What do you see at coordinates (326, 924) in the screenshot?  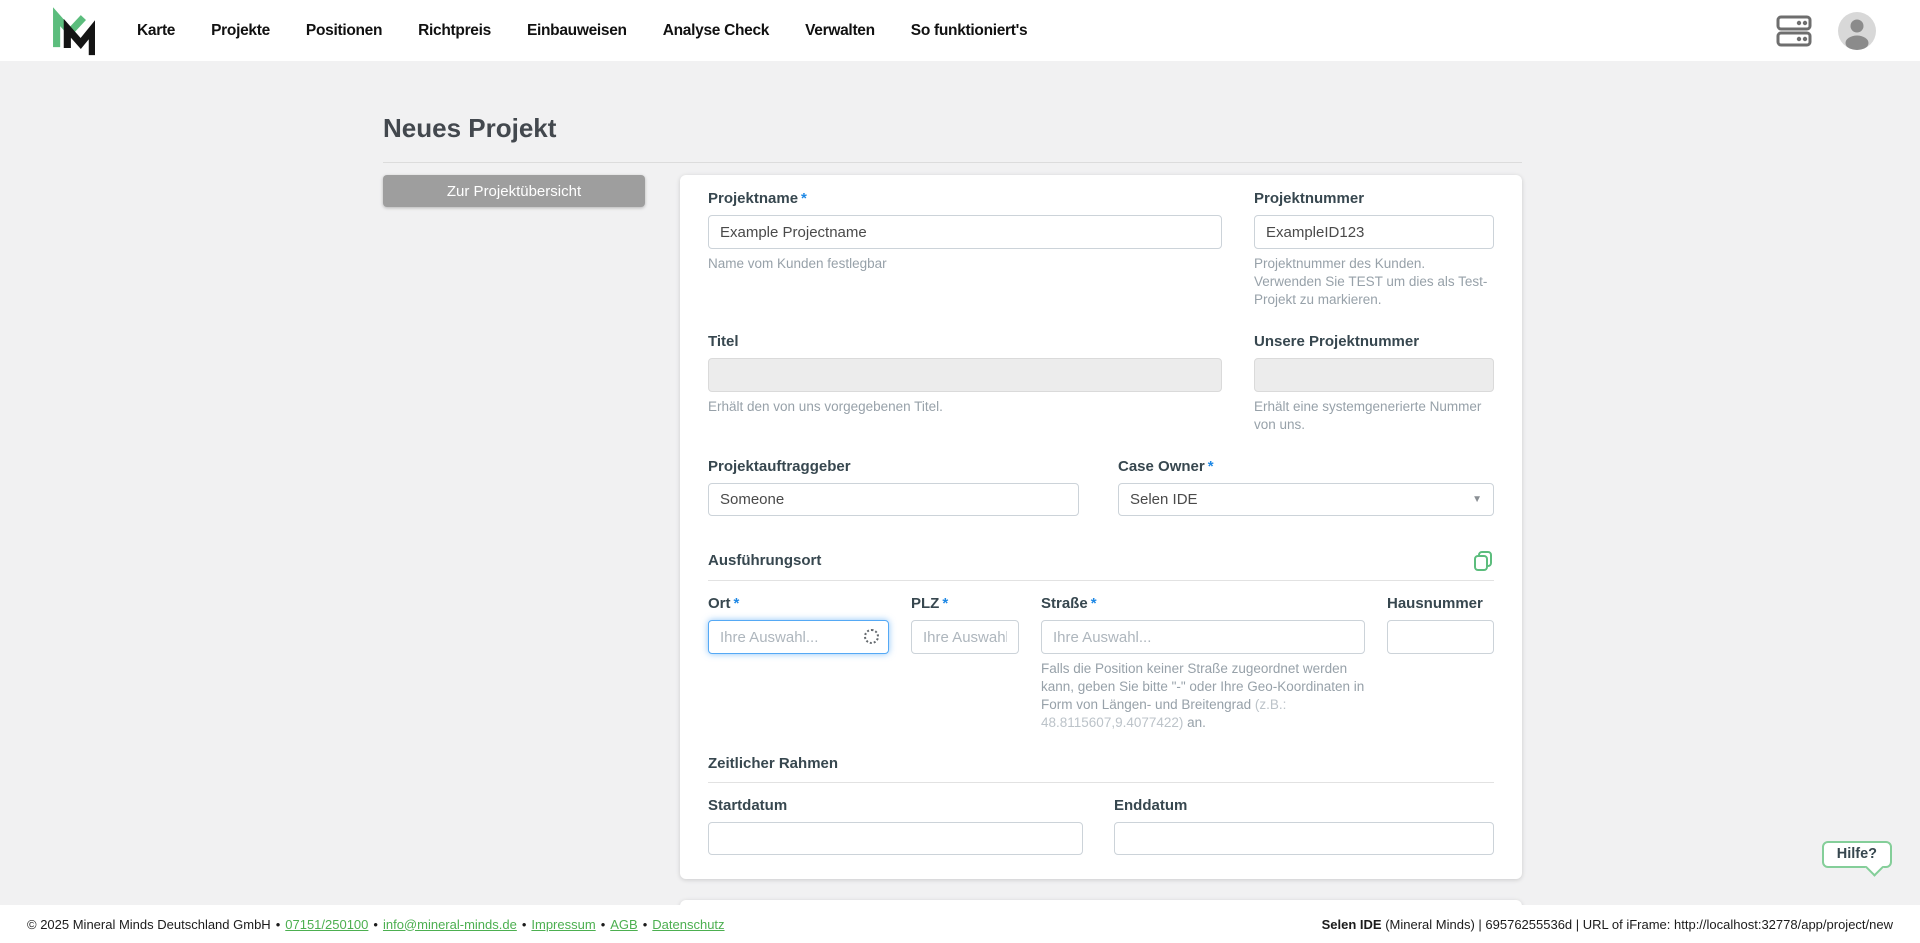 I see `footer-link-phone: 07151/250100` at bounding box center [326, 924].